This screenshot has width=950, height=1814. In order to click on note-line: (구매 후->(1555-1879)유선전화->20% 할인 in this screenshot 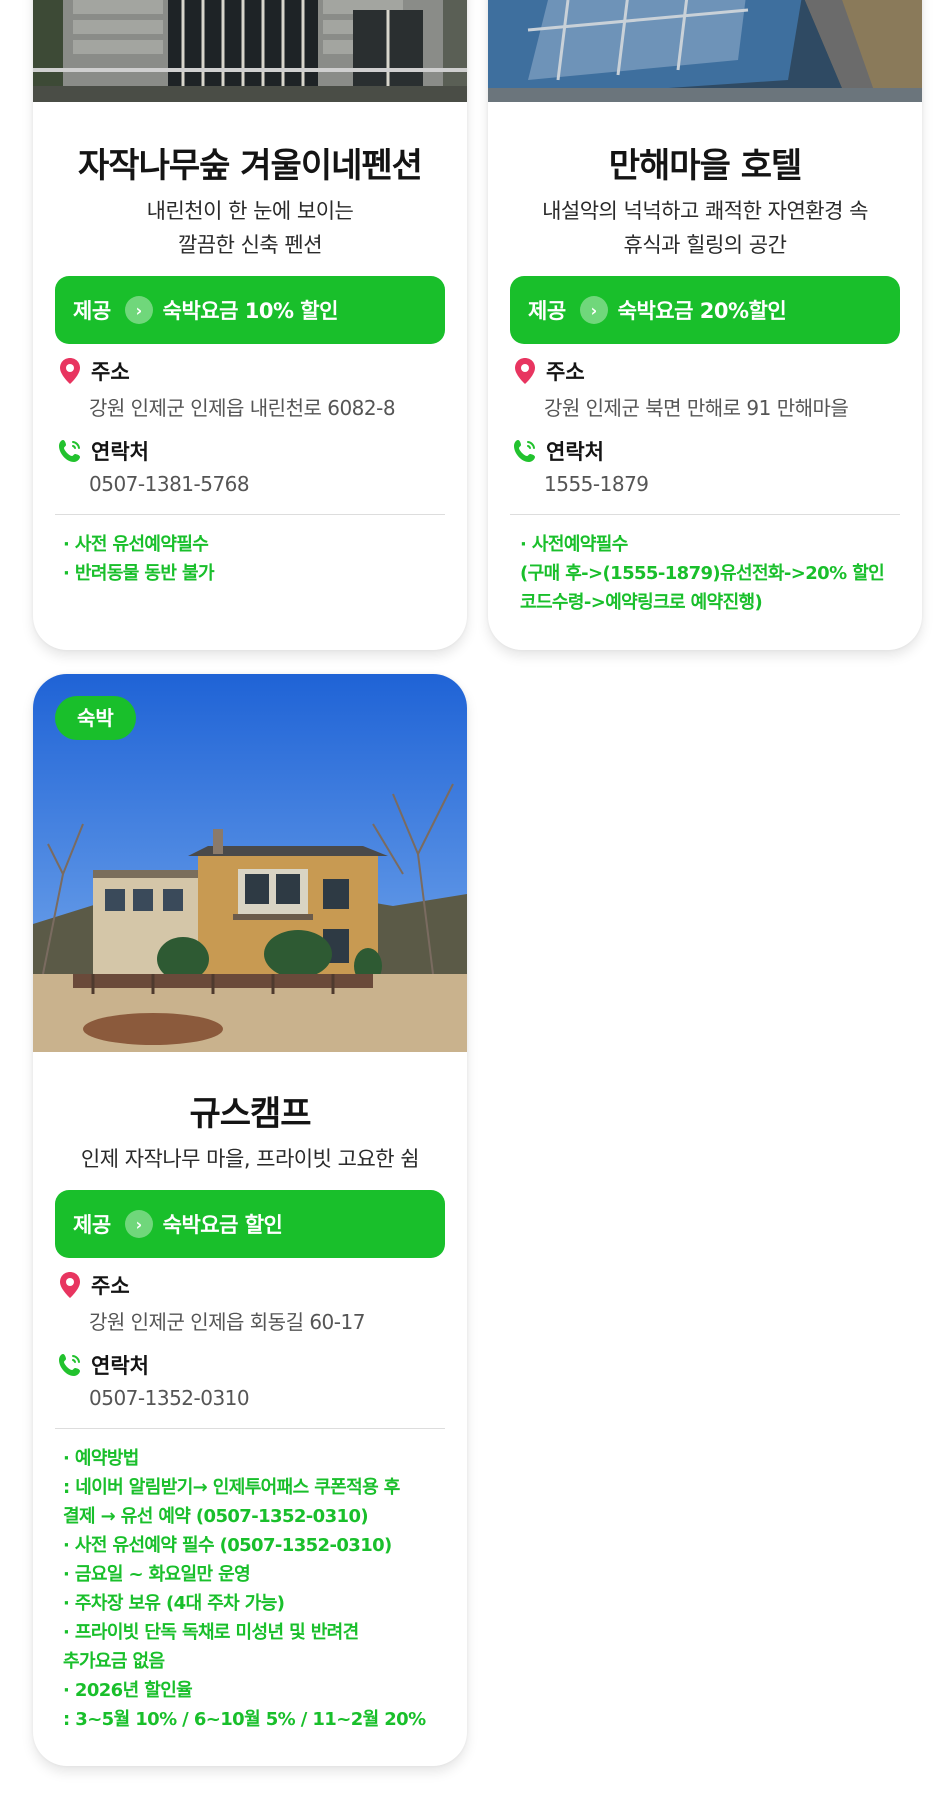, I will do `click(702, 573)`.